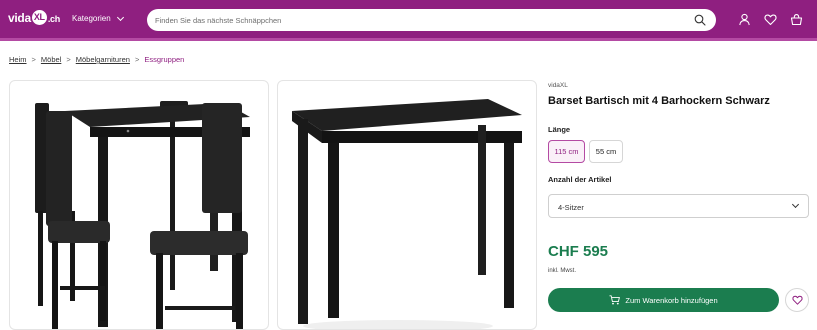  I want to click on breadcrumb-furniture: Möbel, so click(51, 59).